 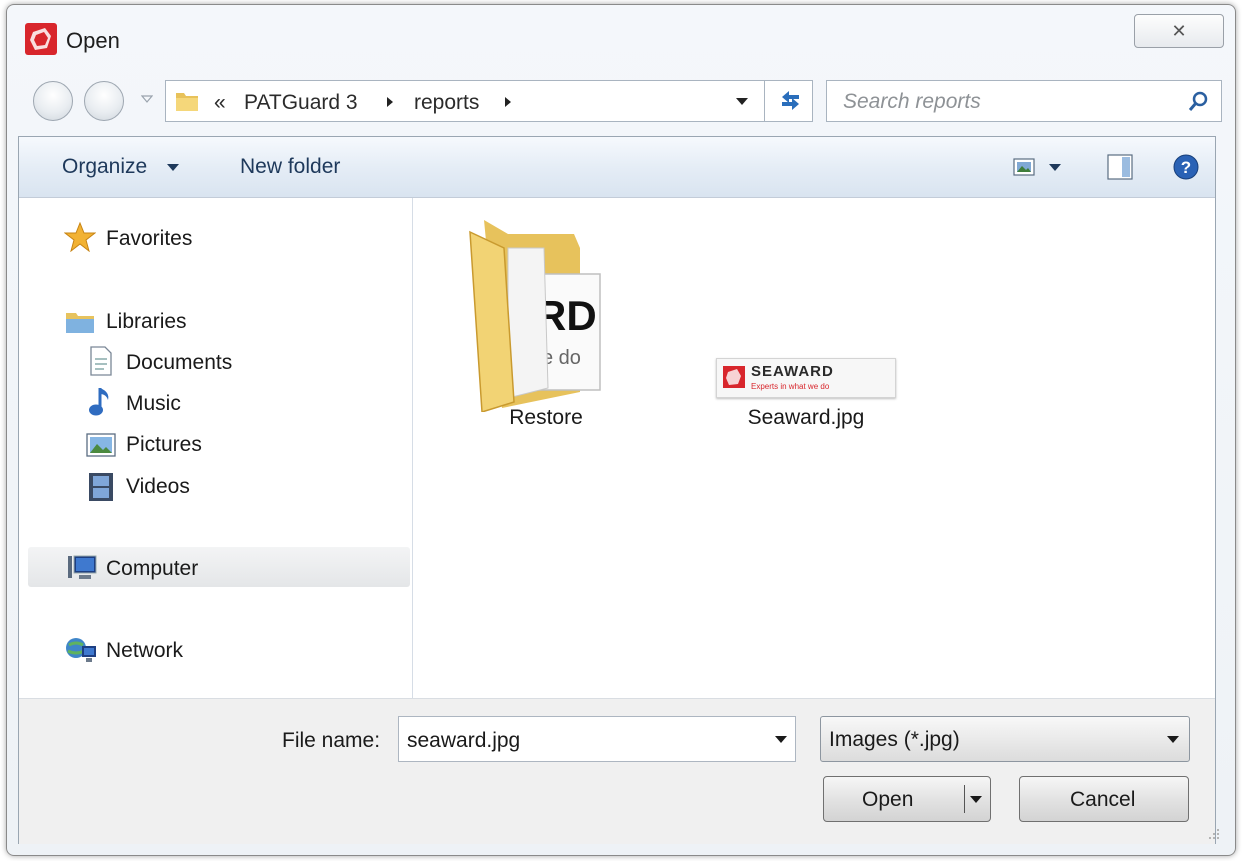 What do you see at coordinates (463, 741) in the screenshot?
I see `file-name-value: seaward.jpg` at bounding box center [463, 741].